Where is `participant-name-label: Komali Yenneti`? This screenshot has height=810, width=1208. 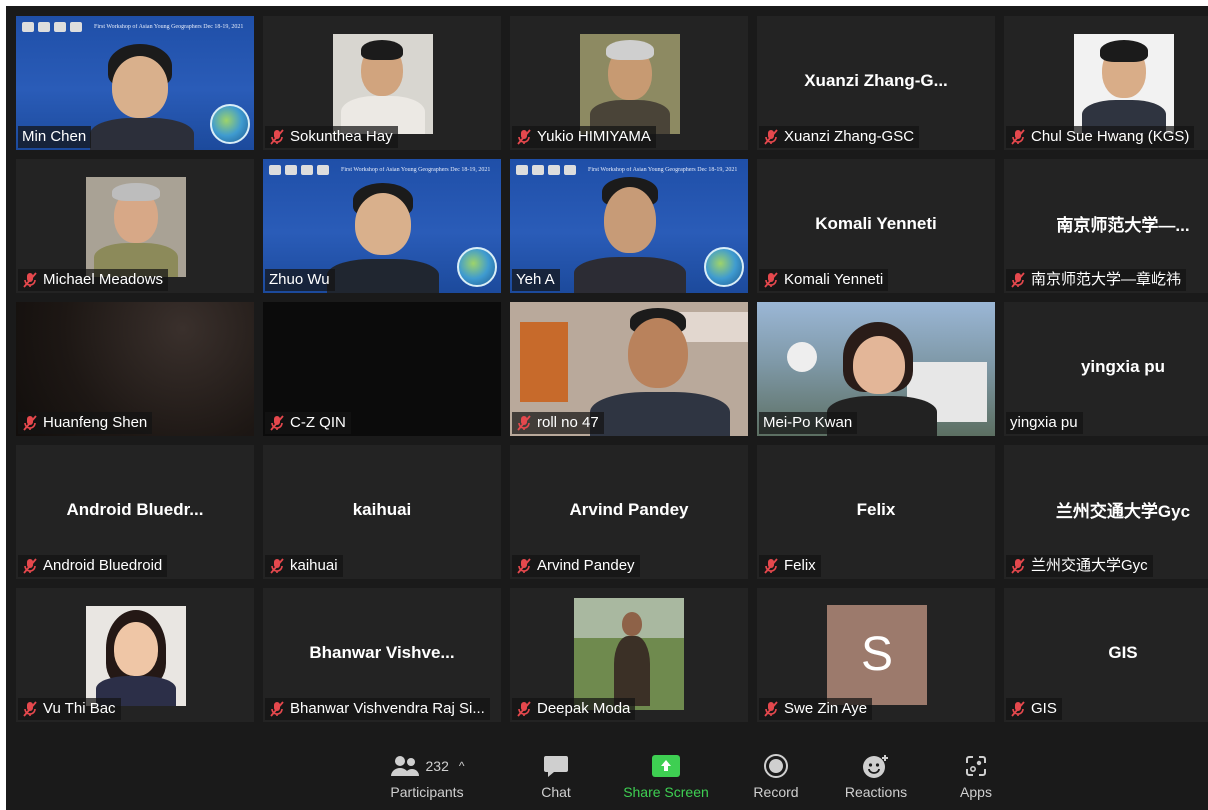
participant-name-label: Komali Yenneti is located at coordinates (824, 280).